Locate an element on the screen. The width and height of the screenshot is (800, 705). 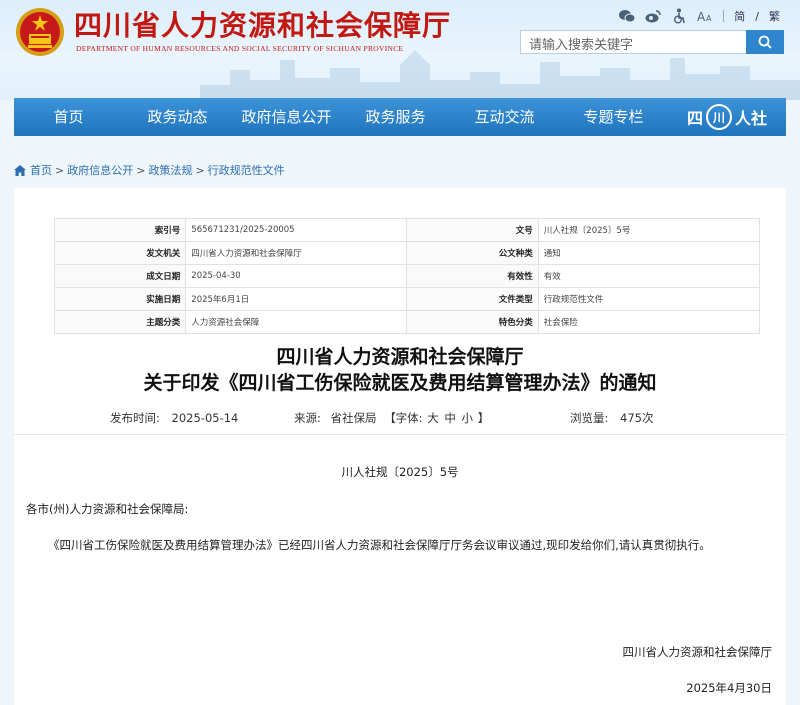
weibo-icon is located at coordinates (653, 16).